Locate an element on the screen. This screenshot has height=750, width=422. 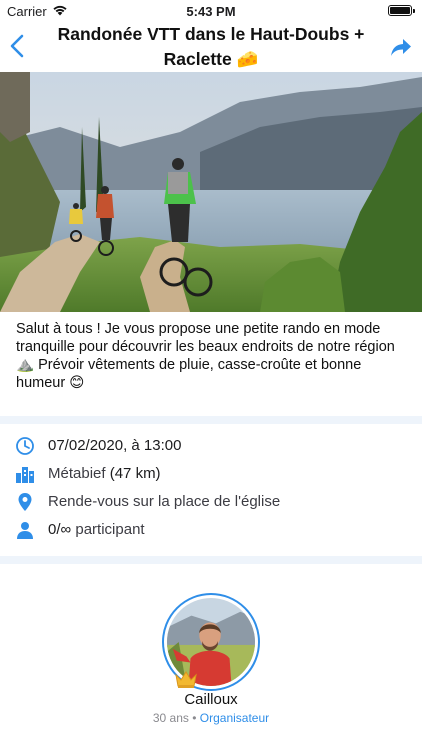
status-bar: Carrier 5:43 PM is located at coordinates (211, 11).